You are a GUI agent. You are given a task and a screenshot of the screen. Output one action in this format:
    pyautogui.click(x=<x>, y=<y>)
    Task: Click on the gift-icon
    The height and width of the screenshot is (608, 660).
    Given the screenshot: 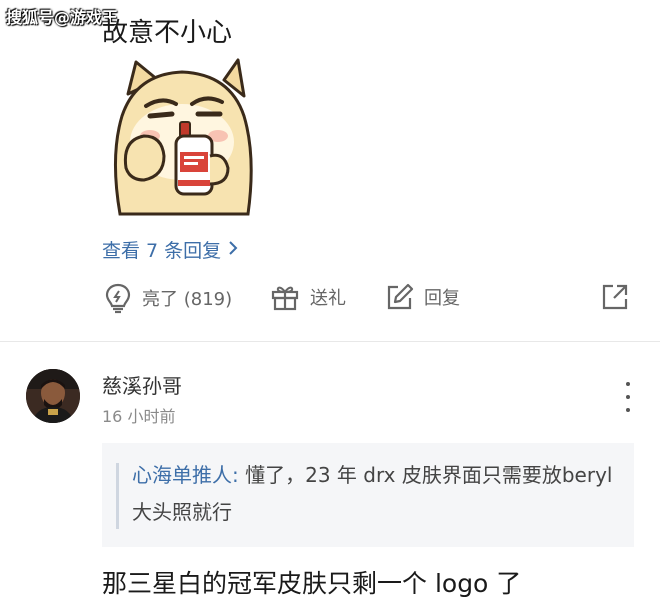 What is the action you would take?
    pyautogui.click(x=285, y=297)
    